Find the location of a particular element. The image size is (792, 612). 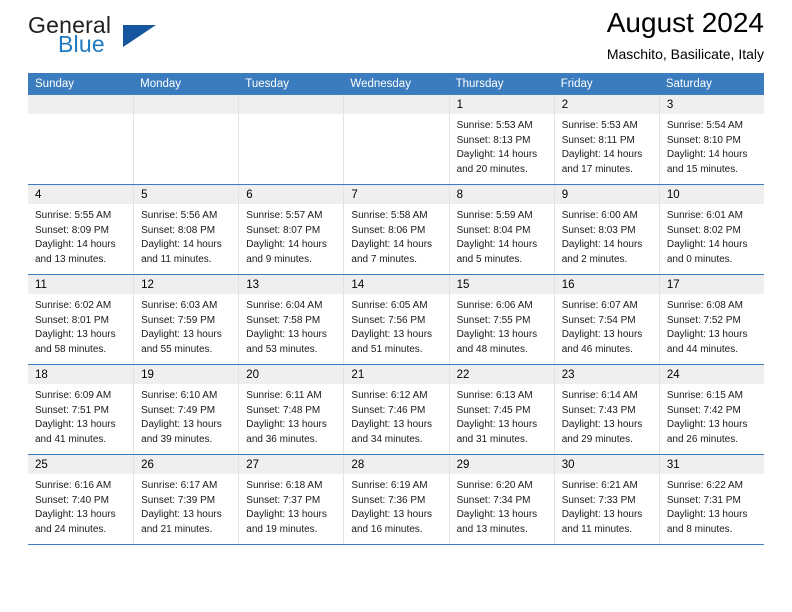

sunrise-text: Sunrise: 6:09 AM is located at coordinates (73, 395).